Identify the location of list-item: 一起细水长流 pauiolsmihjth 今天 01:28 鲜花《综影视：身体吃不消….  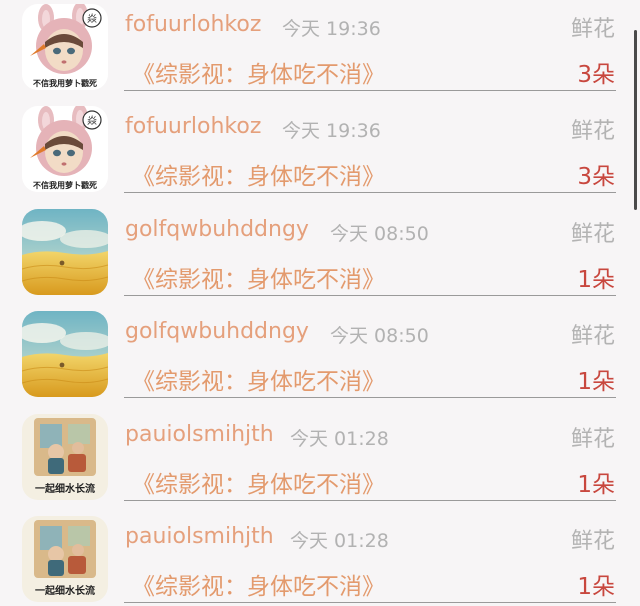
(320, 561).